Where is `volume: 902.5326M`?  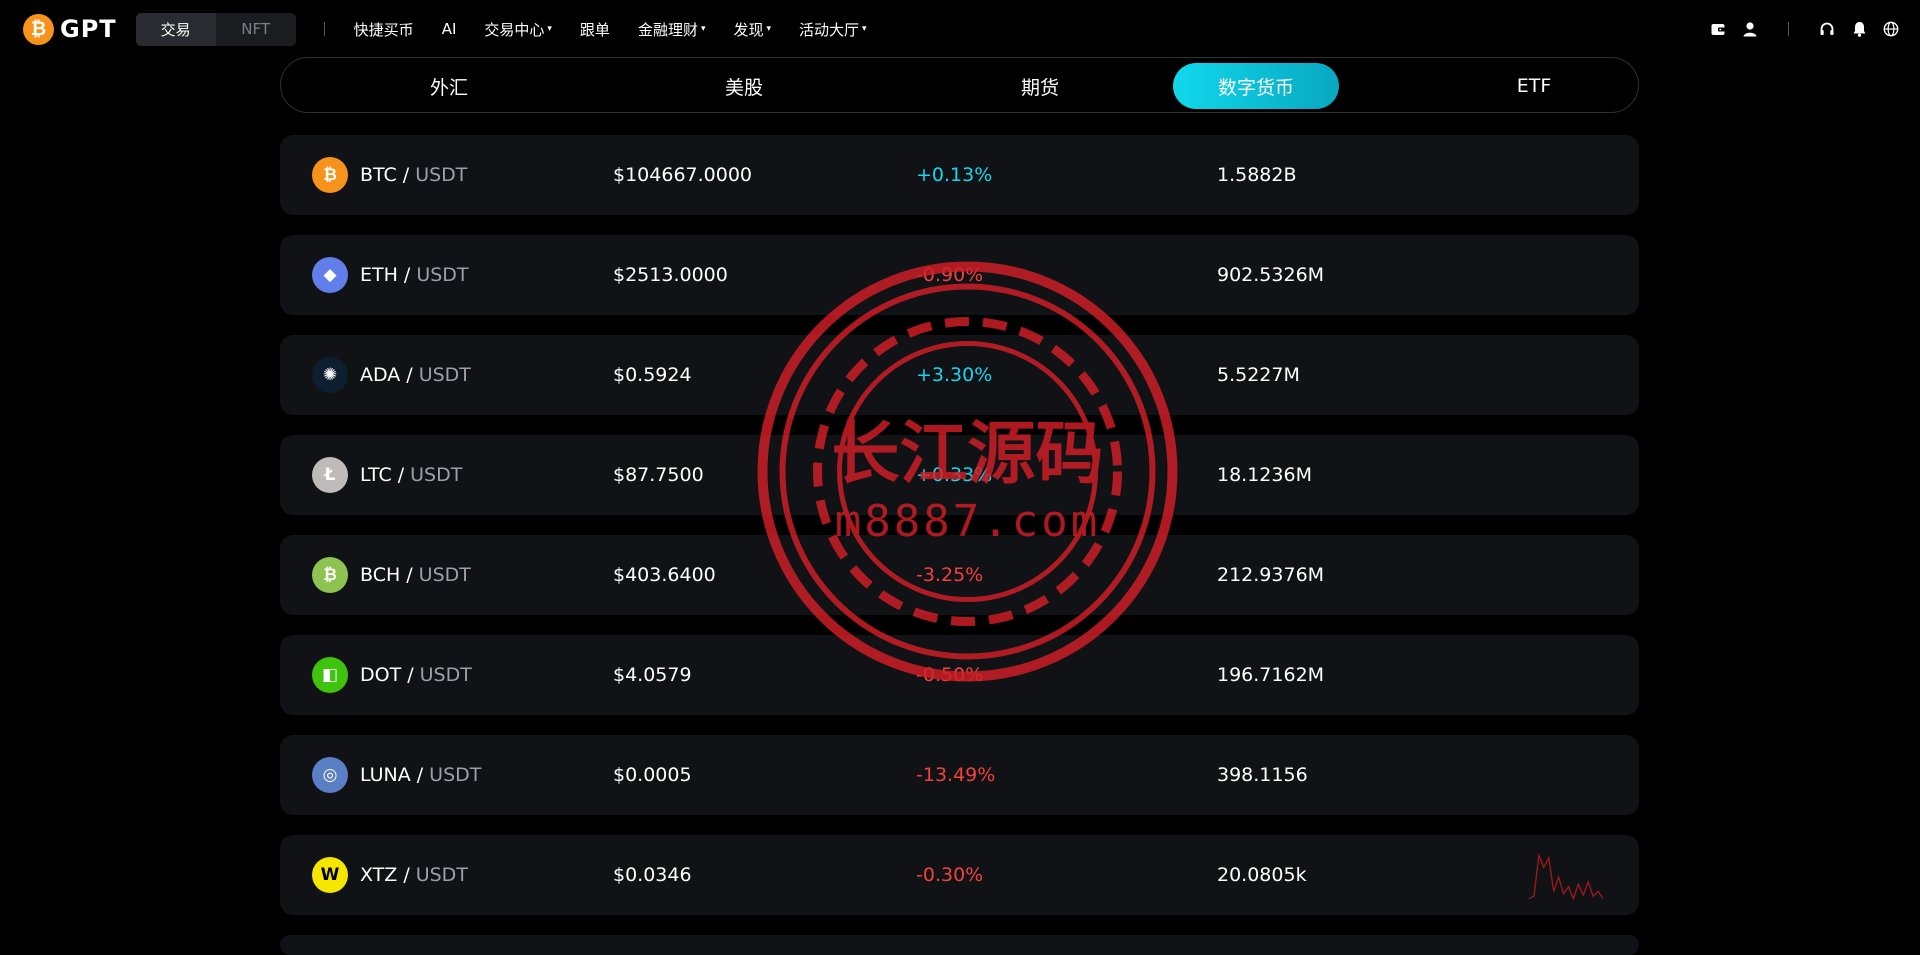
volume: 902.5326M is located at coordinates (1271, 275).